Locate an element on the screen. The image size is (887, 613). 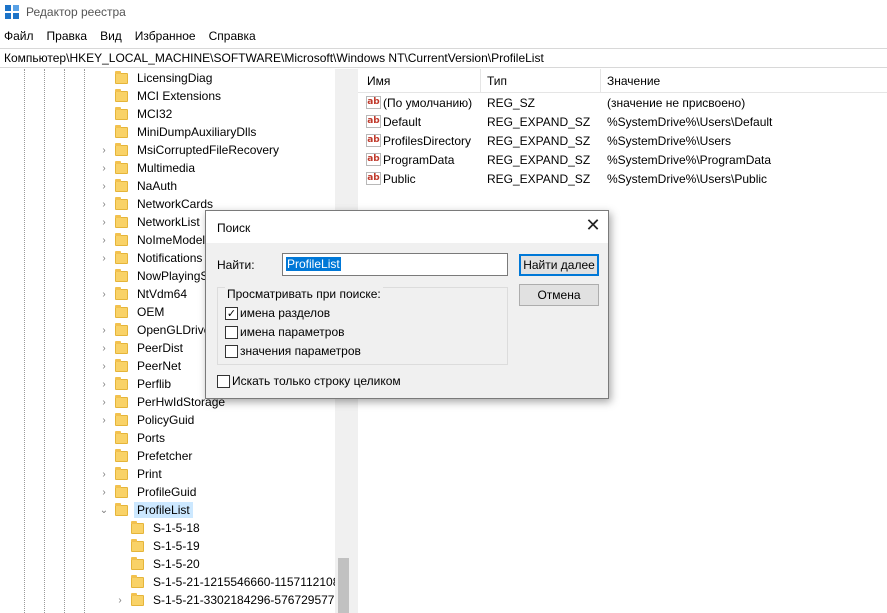
option-keys: ✓ имена разделов is located at coordinates (277, 313).